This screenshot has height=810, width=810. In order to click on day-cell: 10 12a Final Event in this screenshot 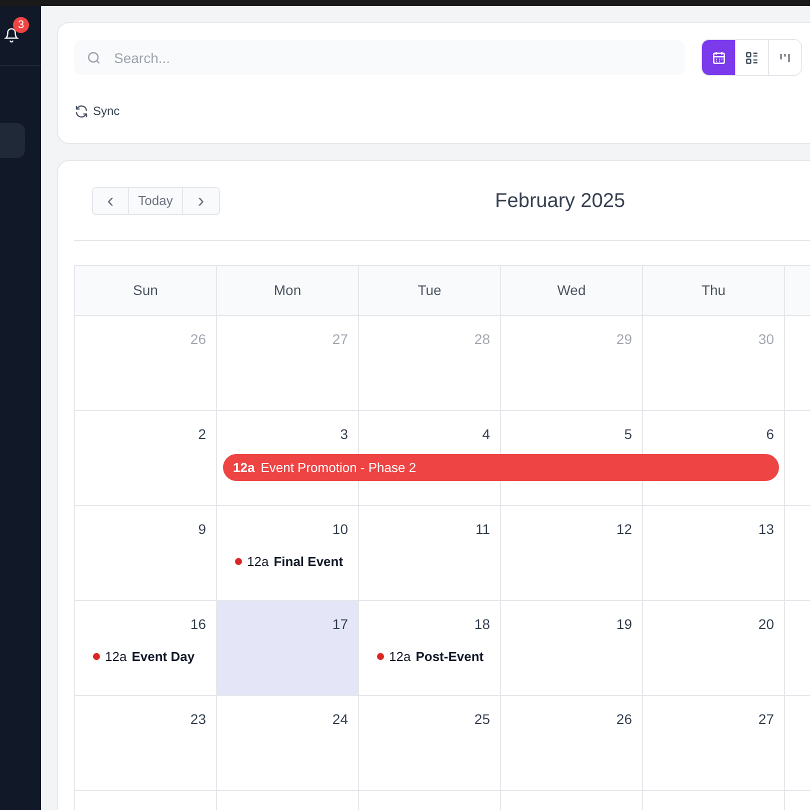, I will do `click(288, 553)`.